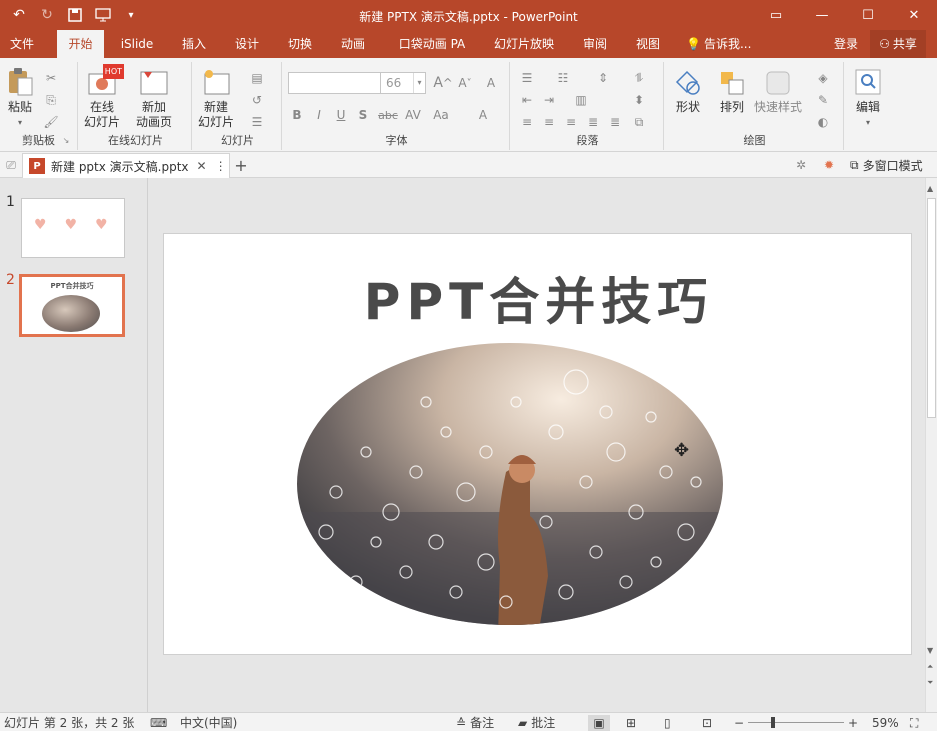  I want to click on bold-icon: B, so click(297, 115).